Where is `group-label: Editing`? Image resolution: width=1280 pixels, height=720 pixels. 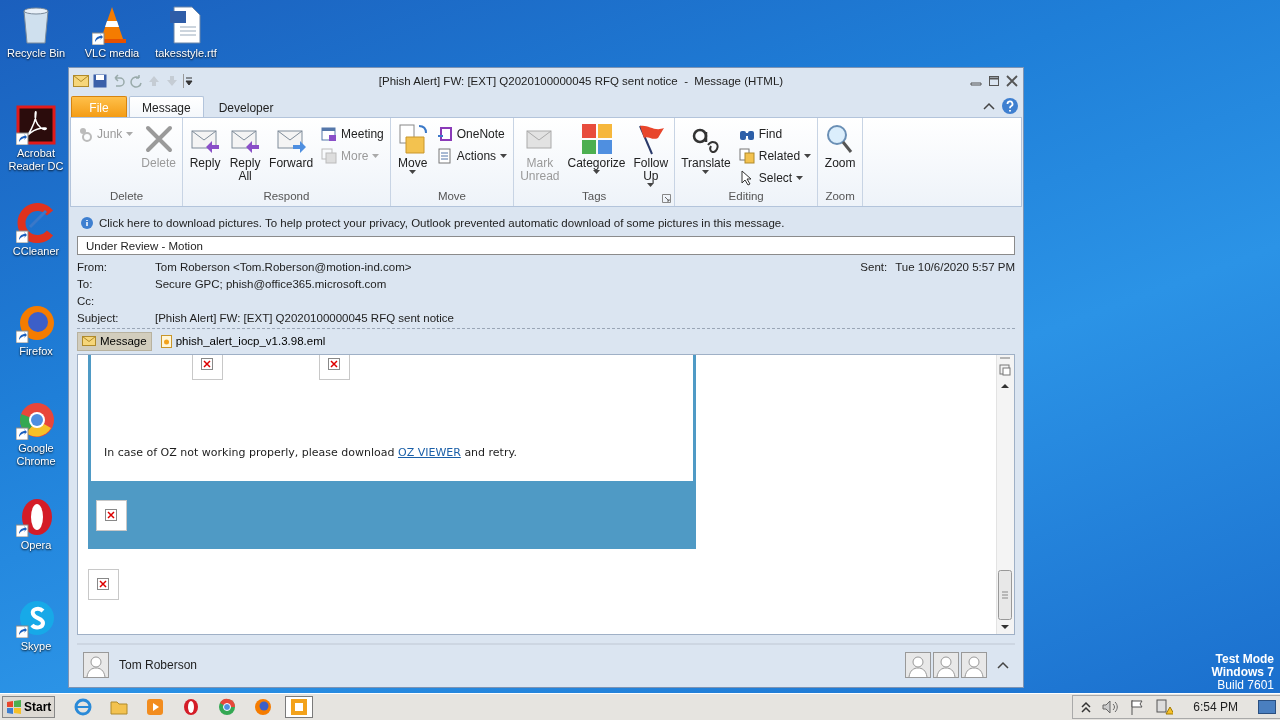 group-label: Editing is located at coordinates (746, 197).